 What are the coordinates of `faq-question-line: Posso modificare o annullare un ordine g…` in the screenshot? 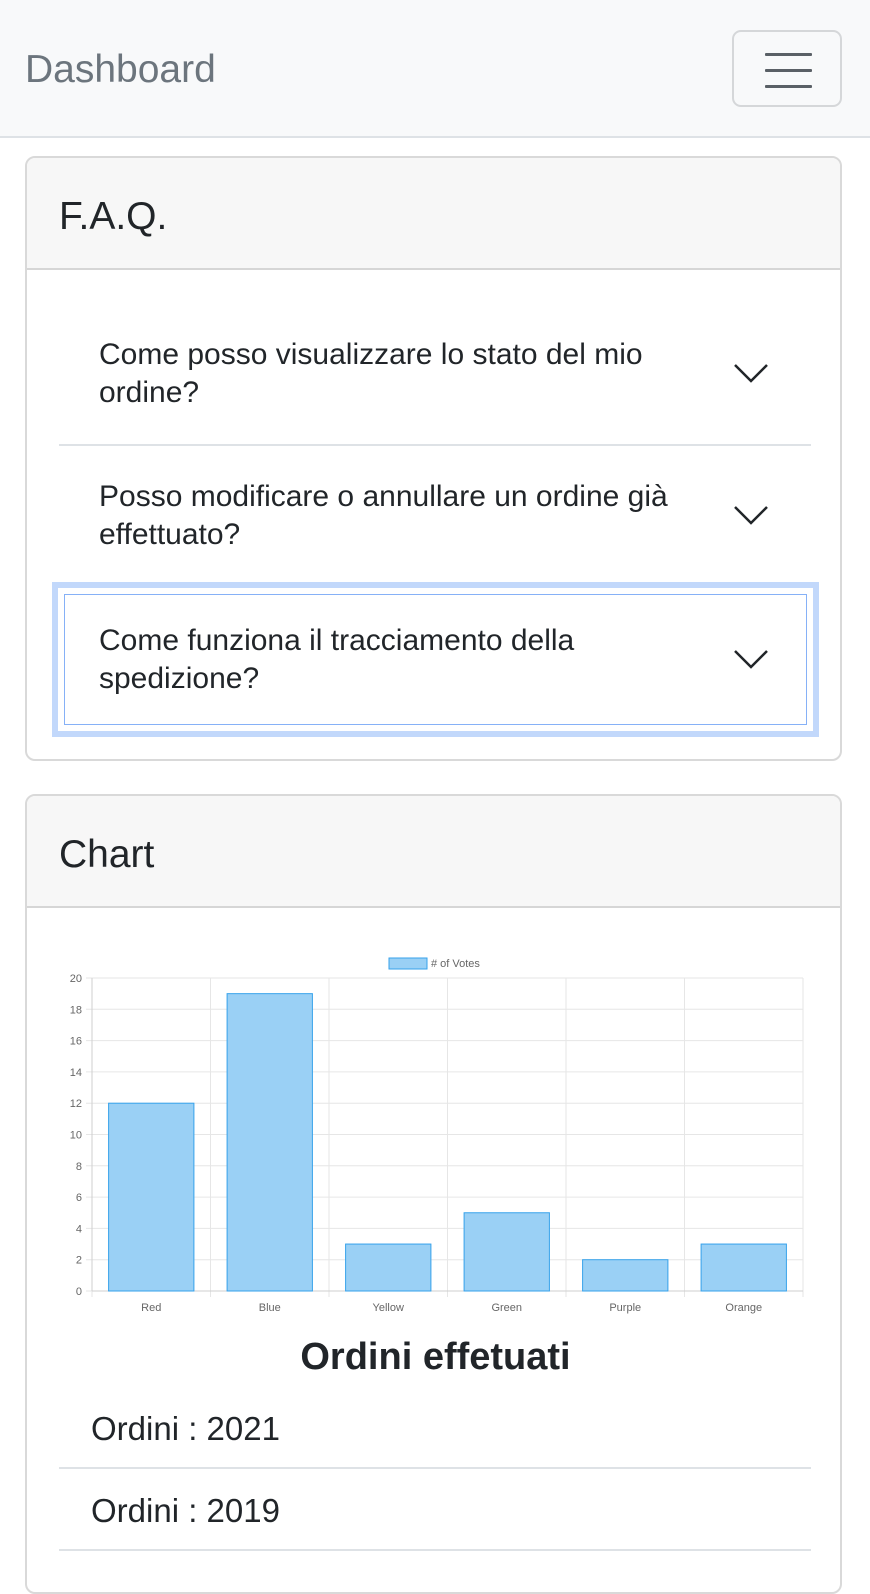 It's located at (383, 496).